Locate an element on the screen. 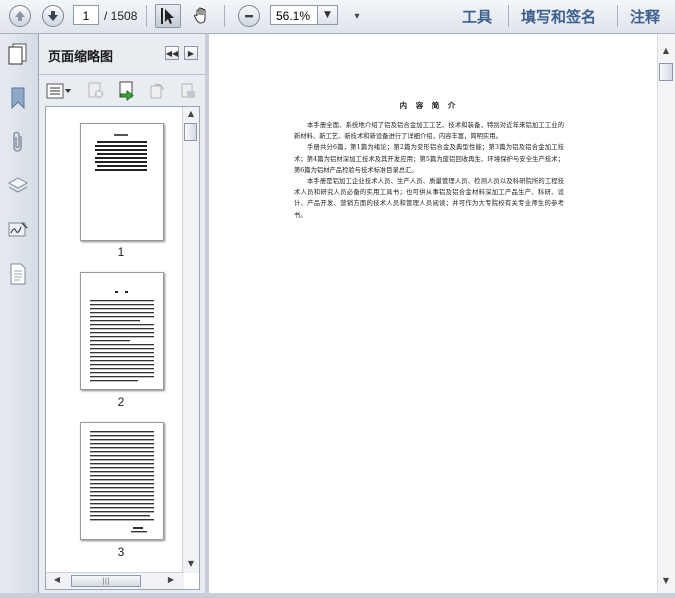 Image resolution: width=675 pixels, height=598 pixels. previous-page-button is located at coordinates (20, 16).